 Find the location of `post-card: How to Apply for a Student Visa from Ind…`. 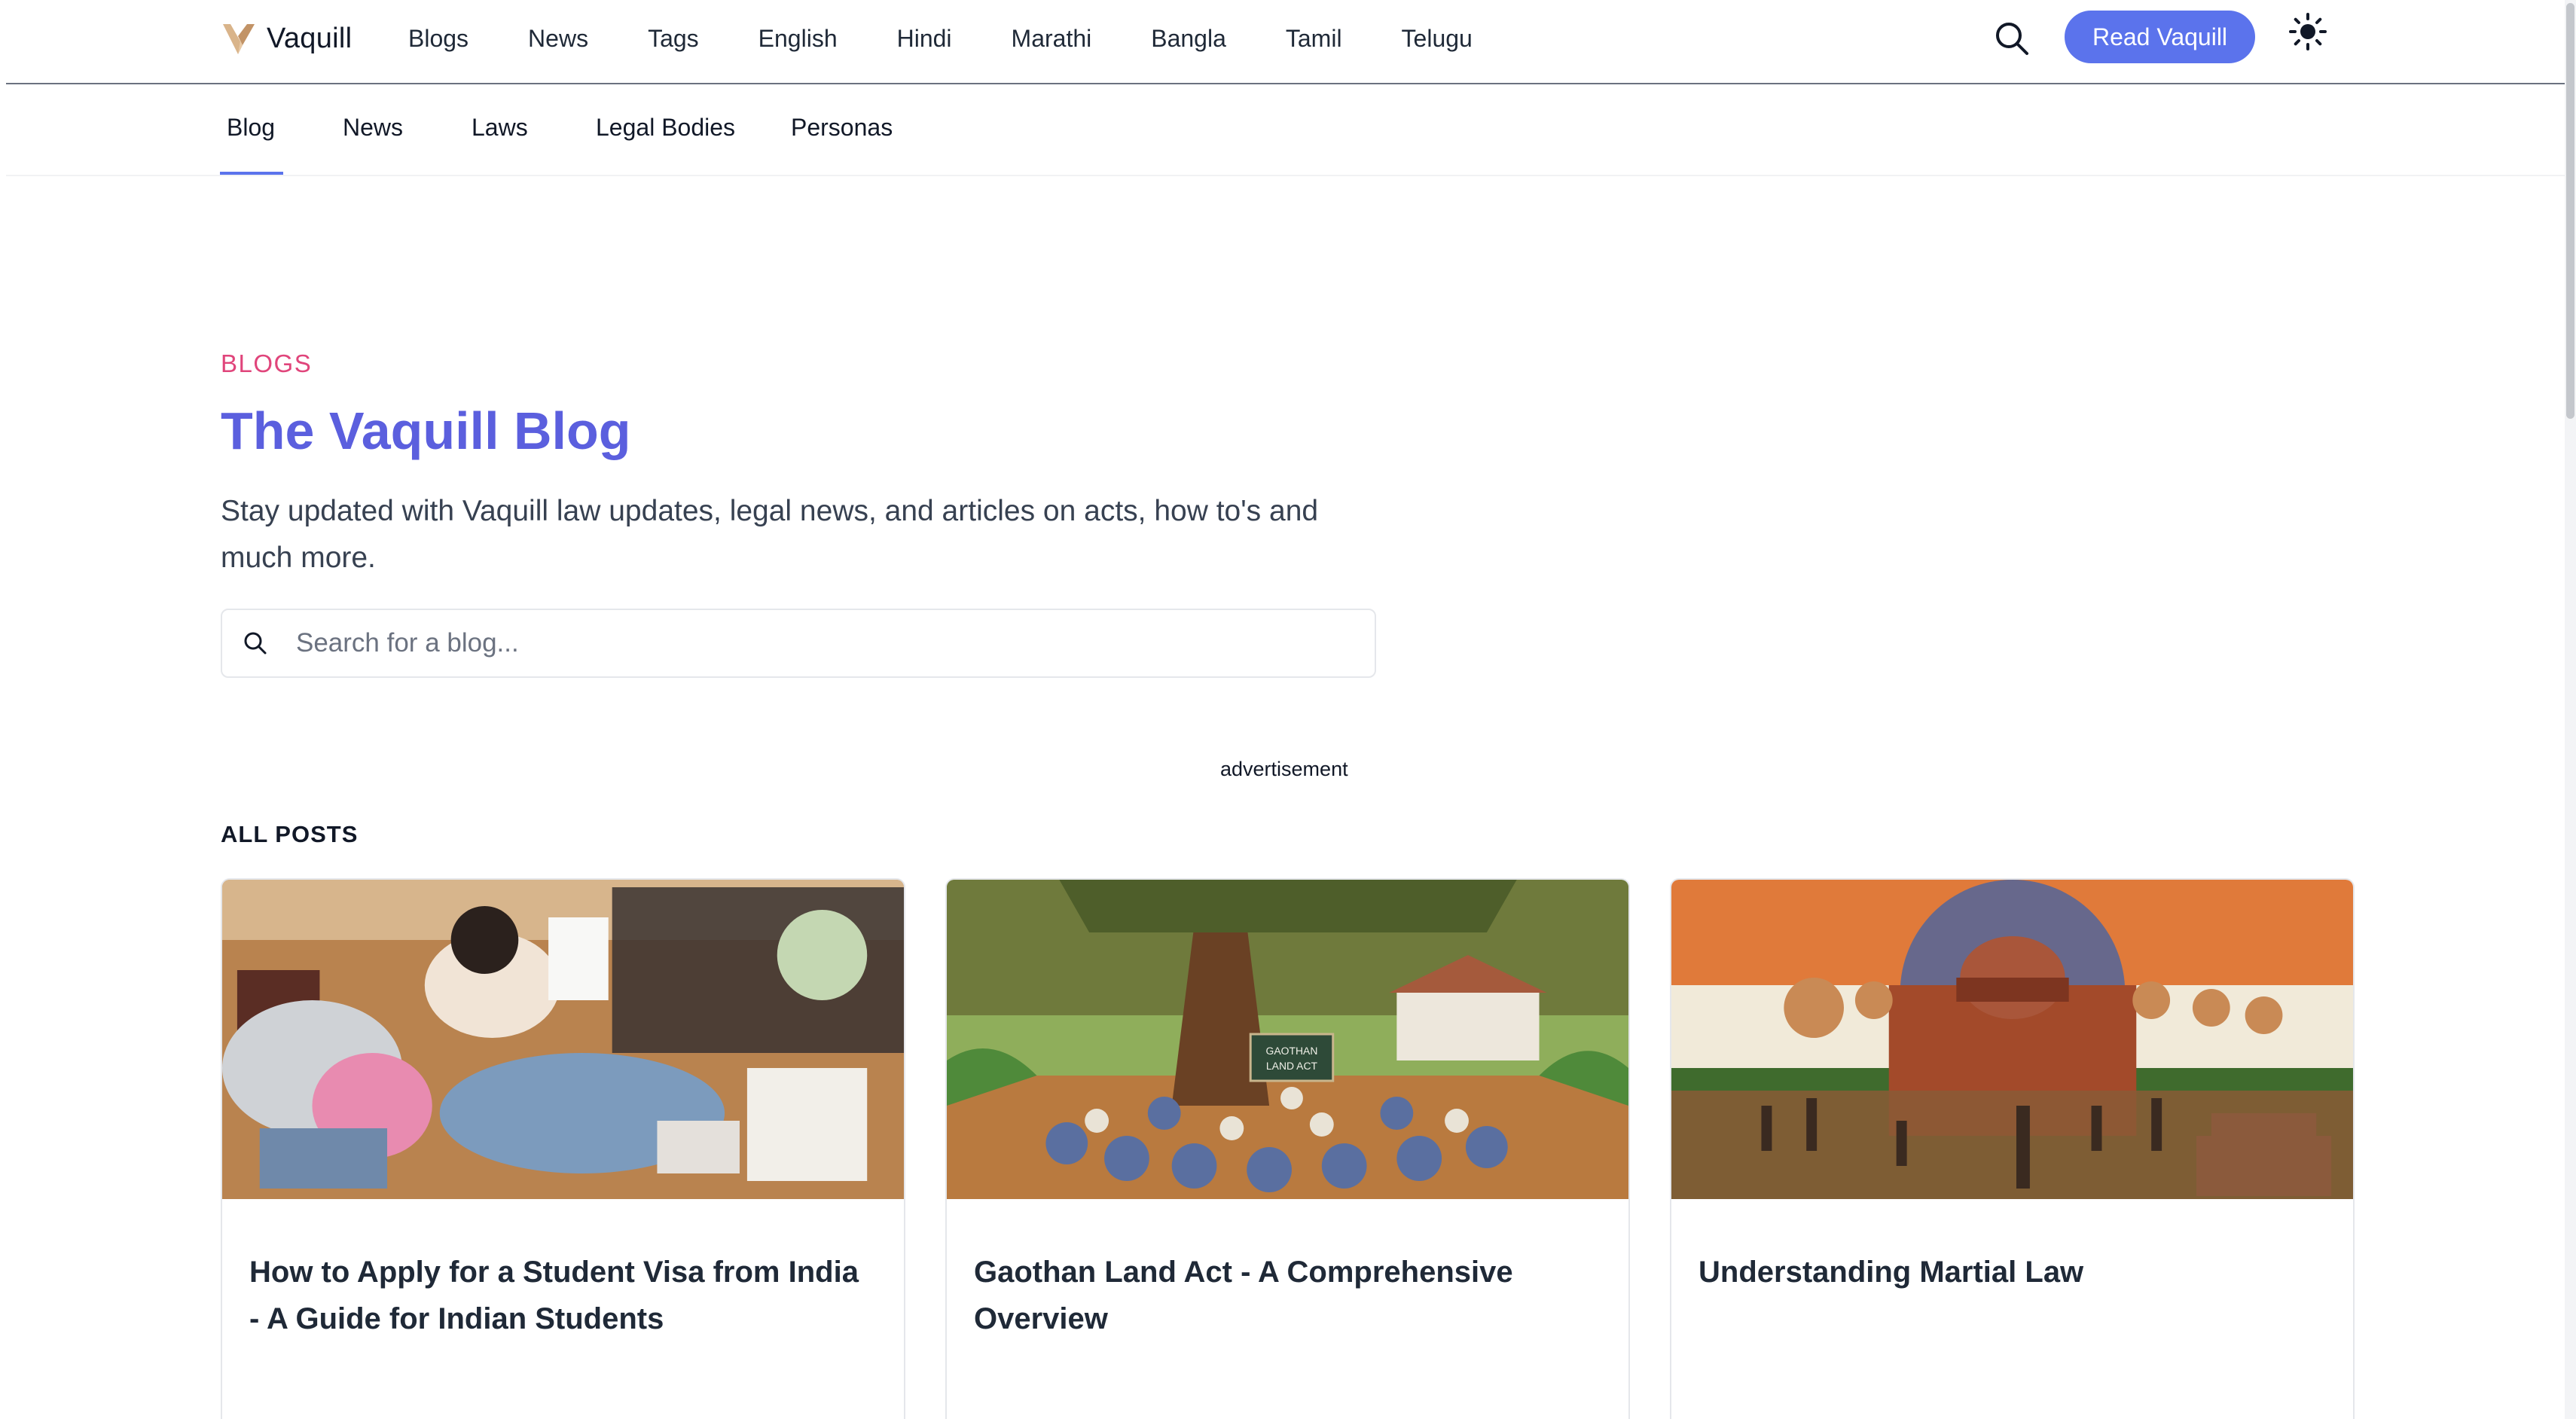

post-card: How to Apply for a Student Visa from Ind… is located at coordinates (563, 1148).